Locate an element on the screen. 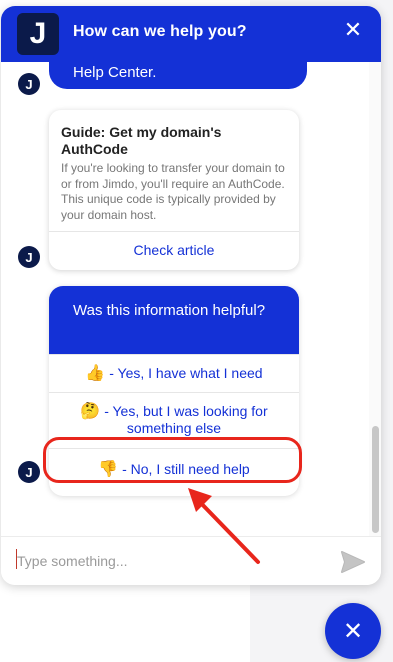  chat-launcher-button: ✕ is located at coordinates (353, 631).